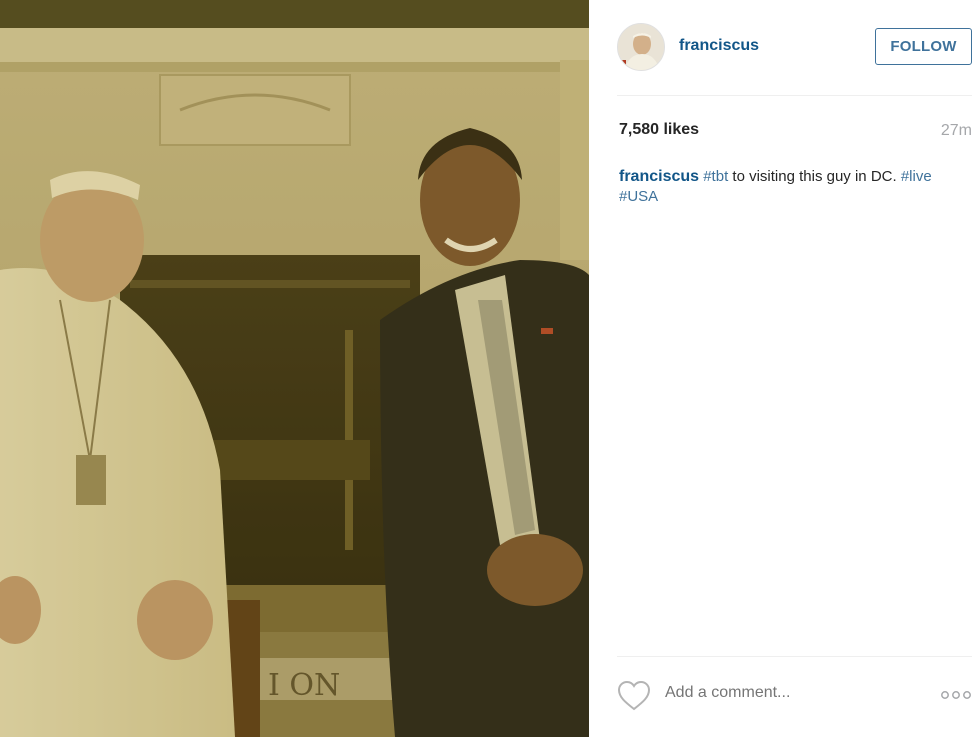 This screenshot has width=980, height=737. Describe the element at coordinates (794, 656) in the screenshot. I see `comment-divider` at that location.